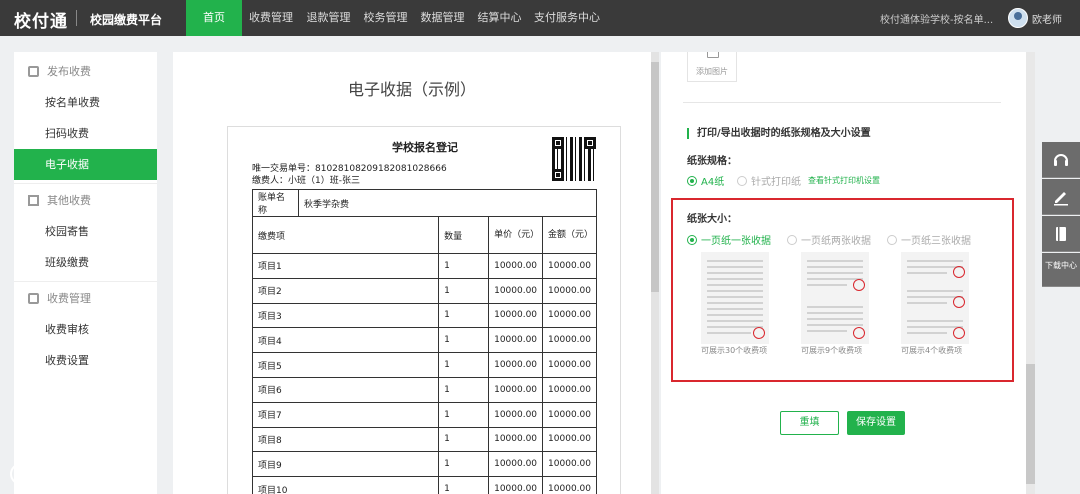 The height and width of the screenshot is (494, 1080). I want to click on header-qty: 数量, so click(464, 235).